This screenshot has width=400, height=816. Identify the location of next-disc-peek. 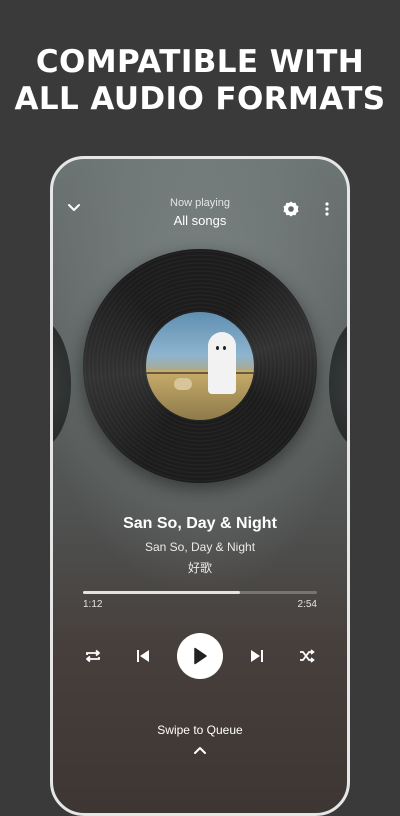
(338, 384).